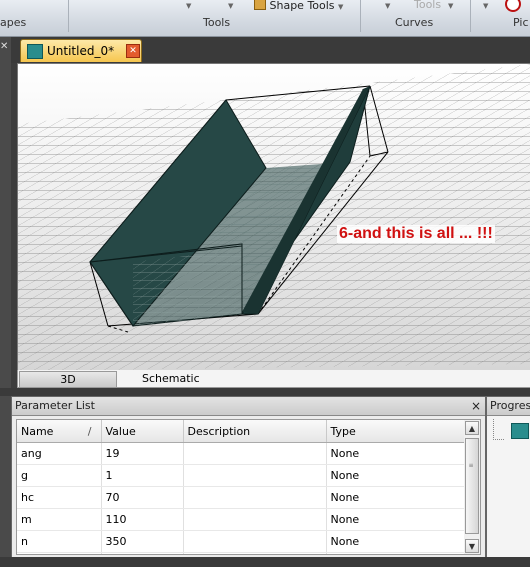 The image size is (530, 567). What do you see at coordinates (472, 428) in the screenshot?
I see `scroll-up-icon: ▲` at bounding box center [472, 428].